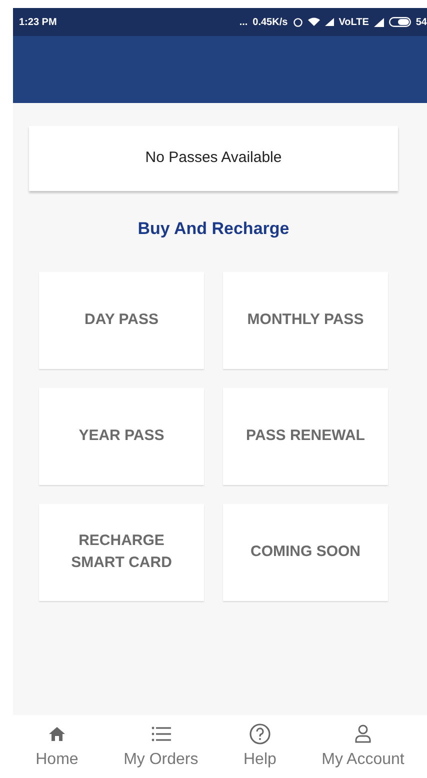  What do you see at coordinates (121, 320) in the screenshot?
I see `pass-option-button: DAY PASS` at bounding box center [121, 320].